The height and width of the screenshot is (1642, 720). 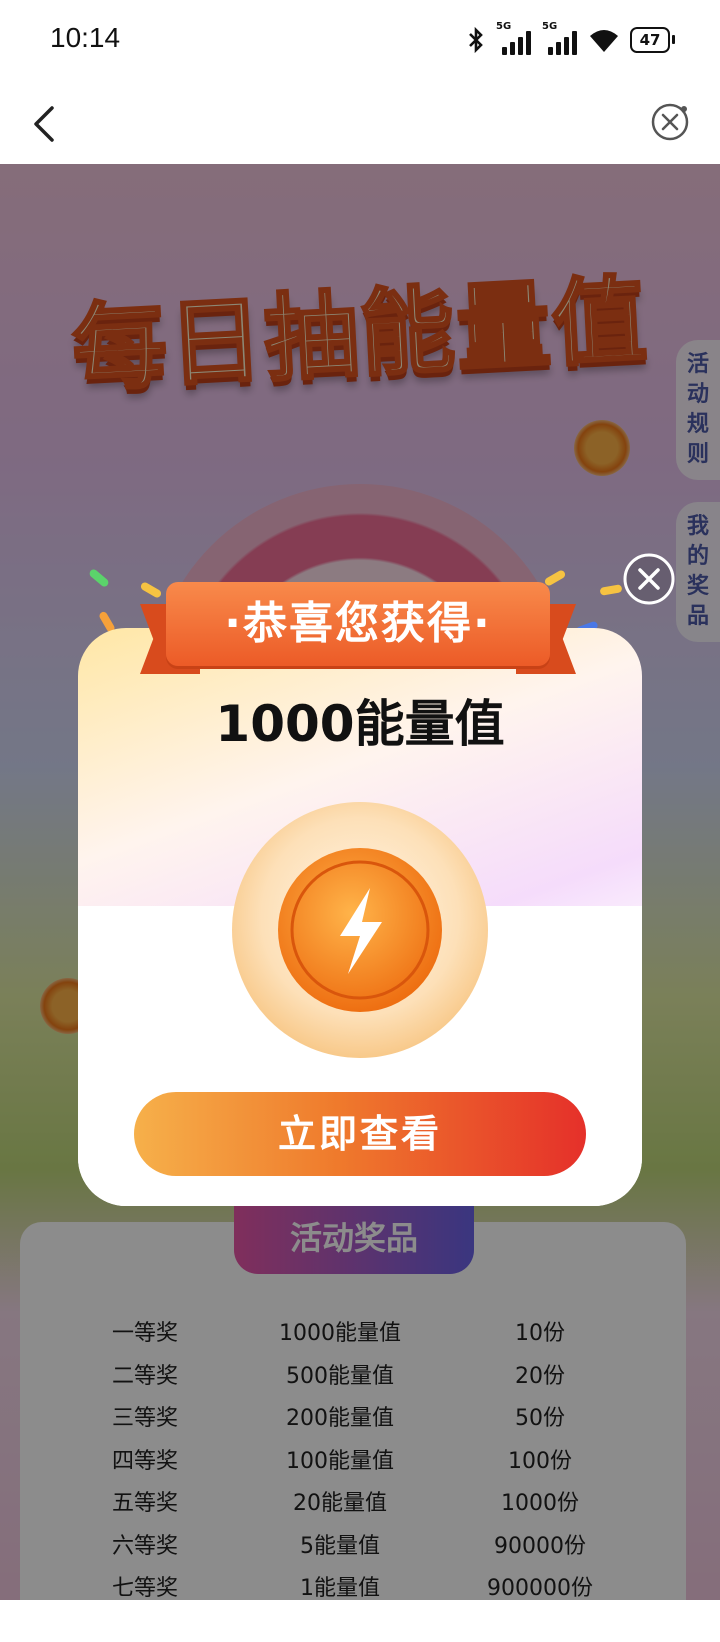 I want to click on status-bar: 10:14 5G 5G 47, so click(x=360, y=42).